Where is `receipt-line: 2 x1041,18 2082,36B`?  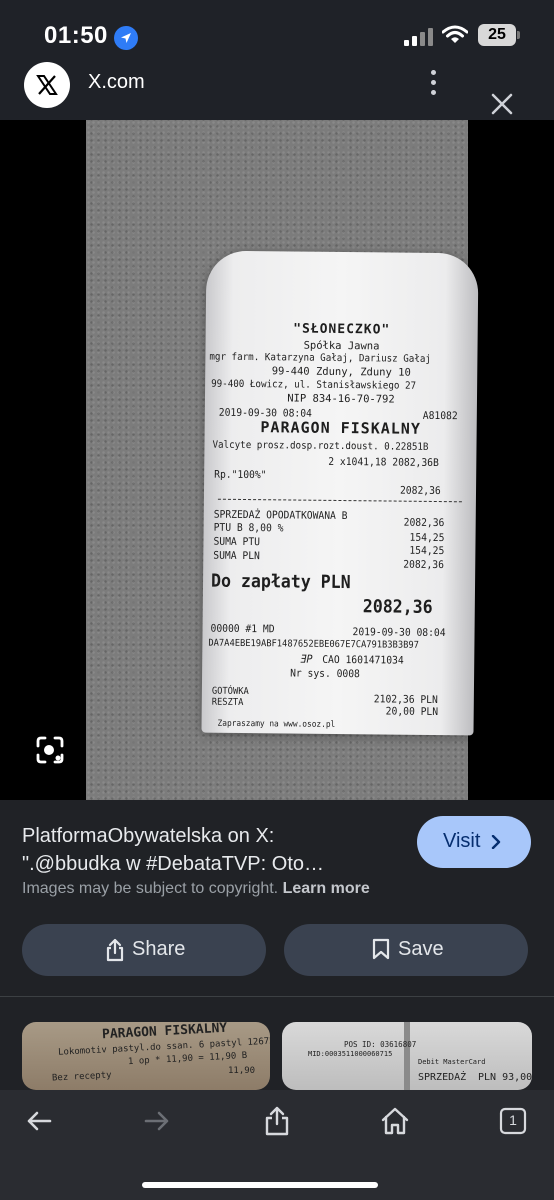 receipt-line: 2 x1041,18 2082,36B is located at coordinates (383, 462).